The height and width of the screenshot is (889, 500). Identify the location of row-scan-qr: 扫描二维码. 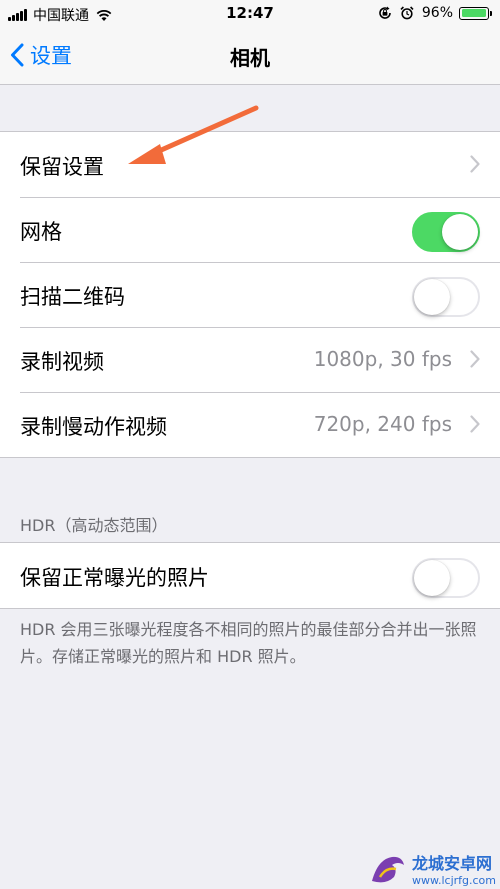
(250, 294).